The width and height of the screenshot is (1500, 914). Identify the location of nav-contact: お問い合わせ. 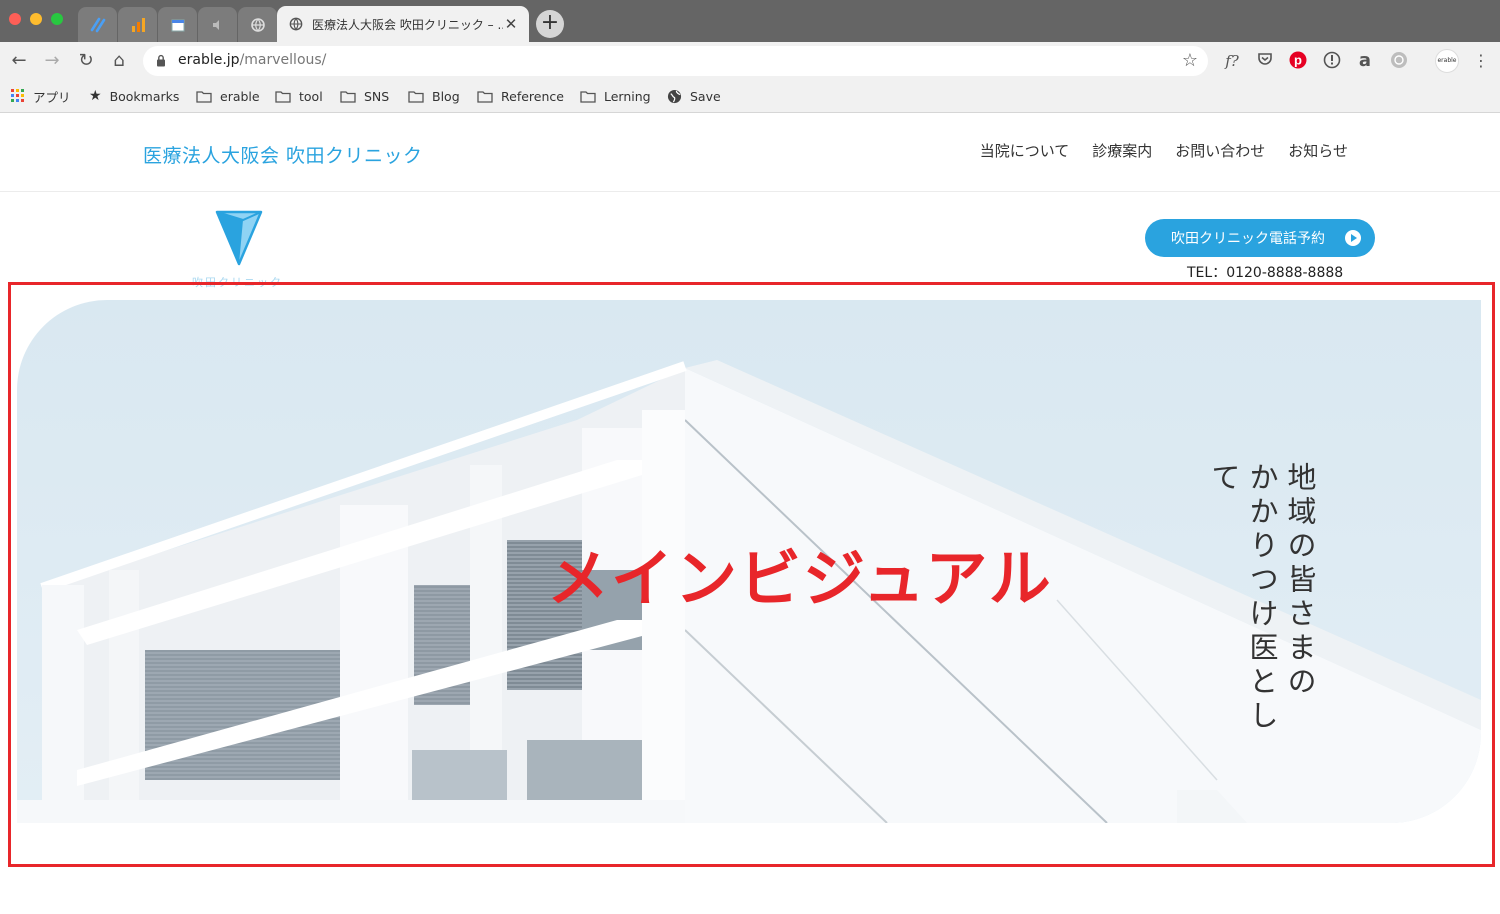
(1220, 150).